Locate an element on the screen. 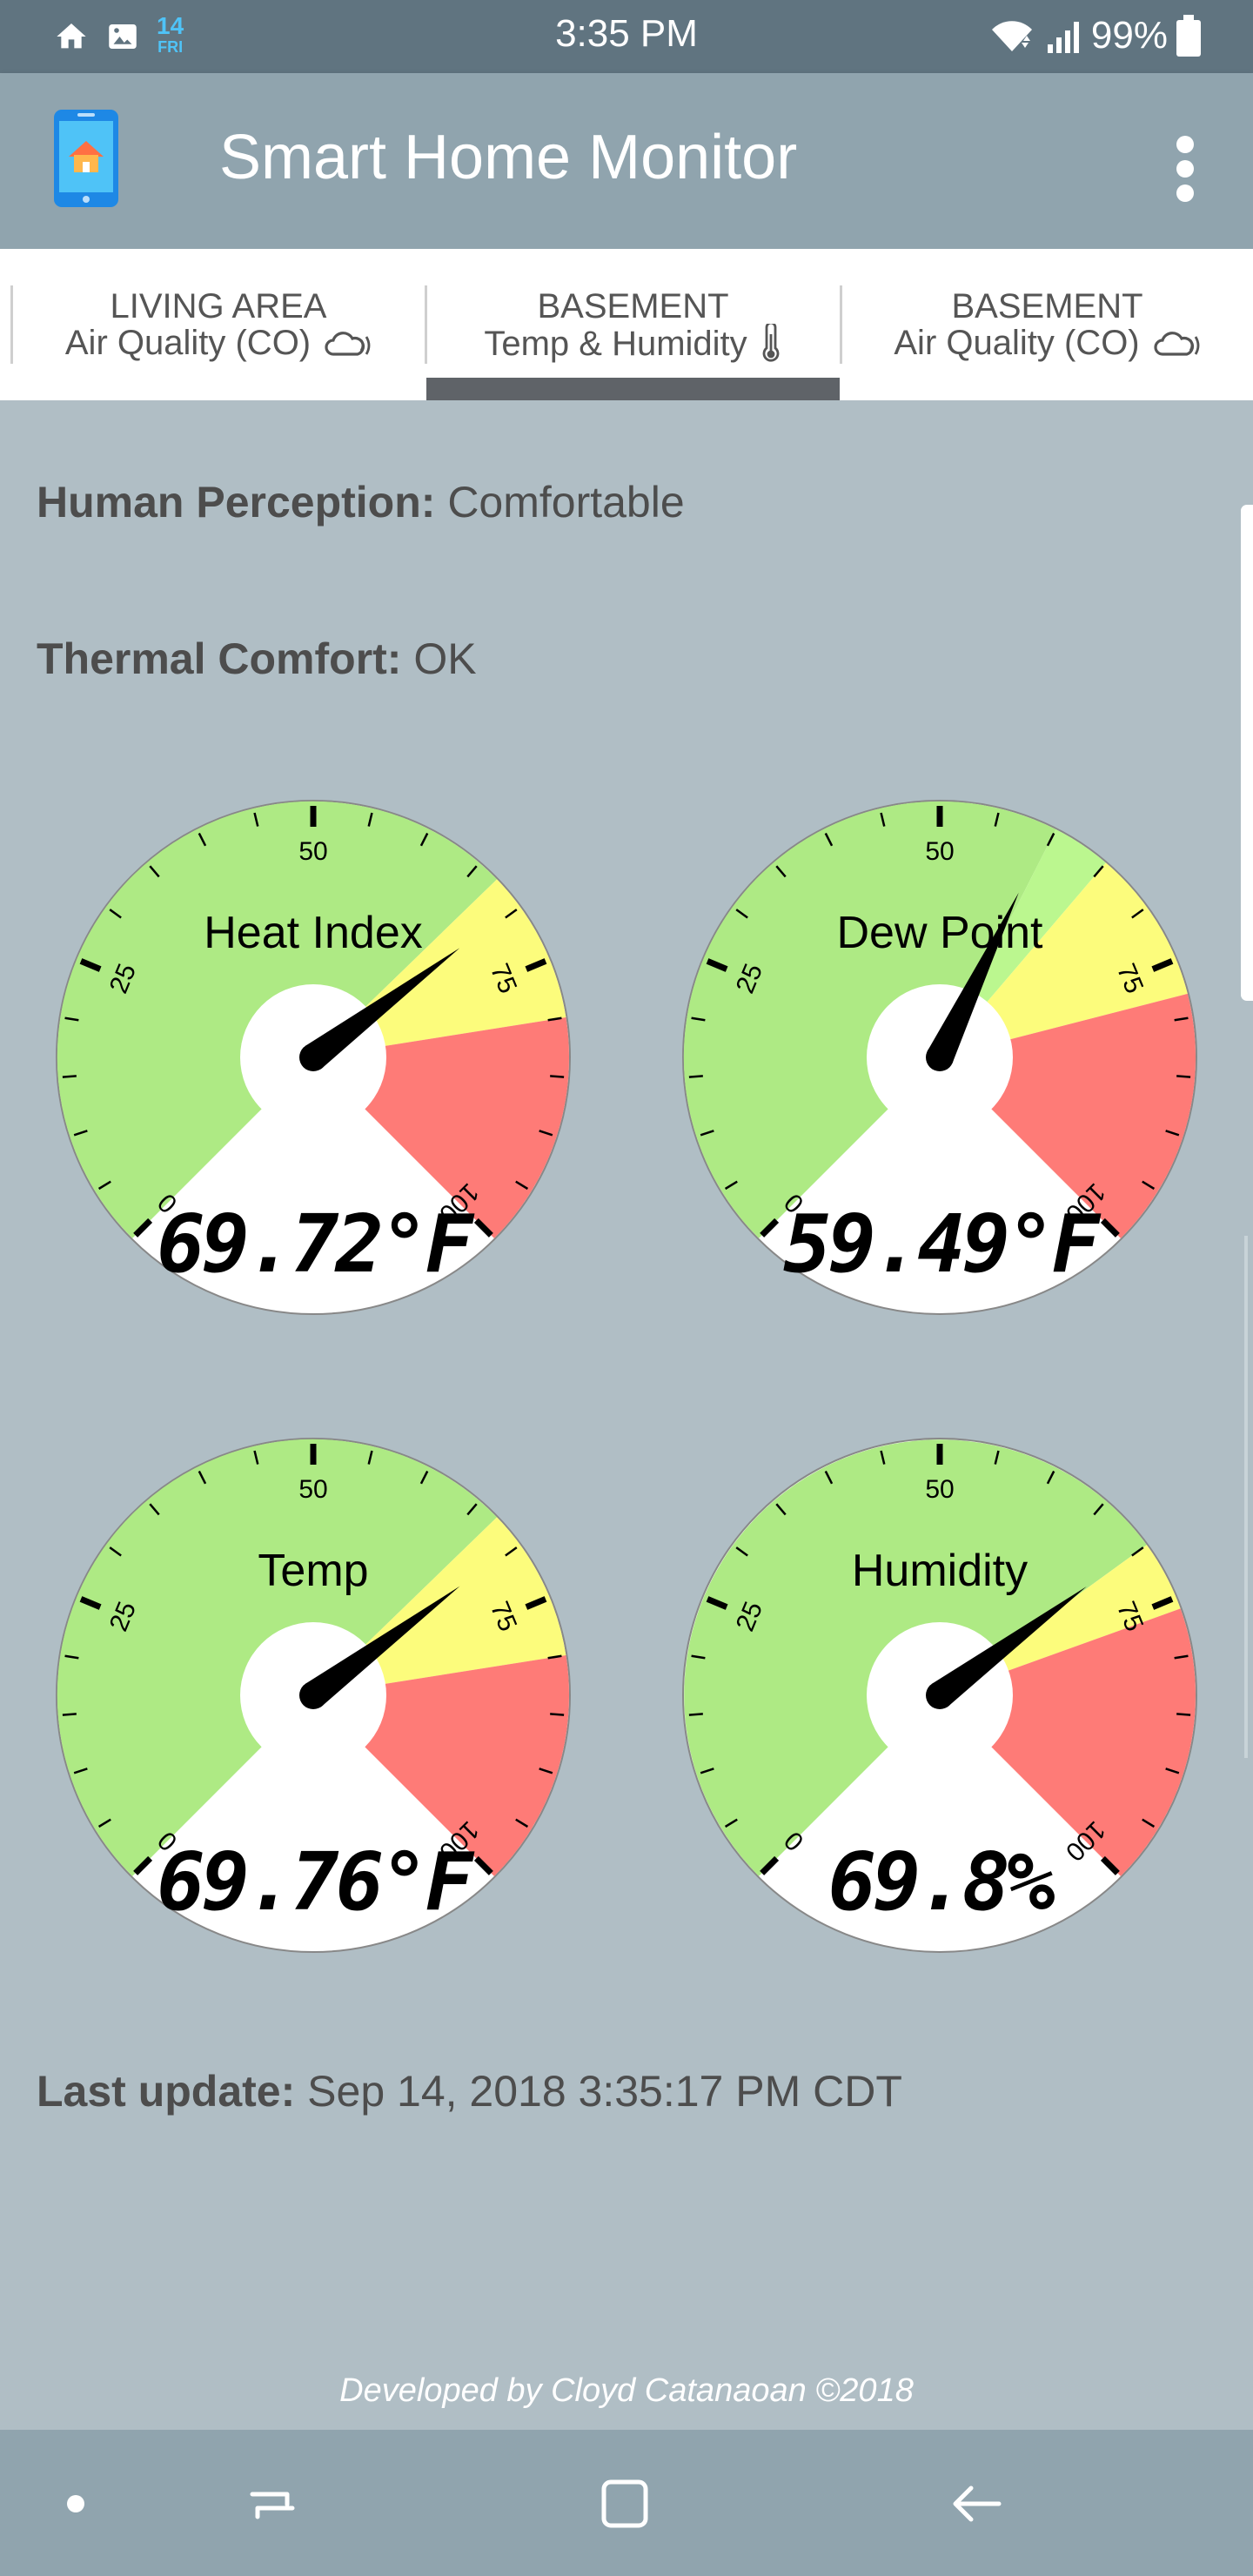 The image size is (1253, 2576). last-update: Last update: Sep 14, 2018 3:35:17 PM CDT is located at coordinates (470, 2091).